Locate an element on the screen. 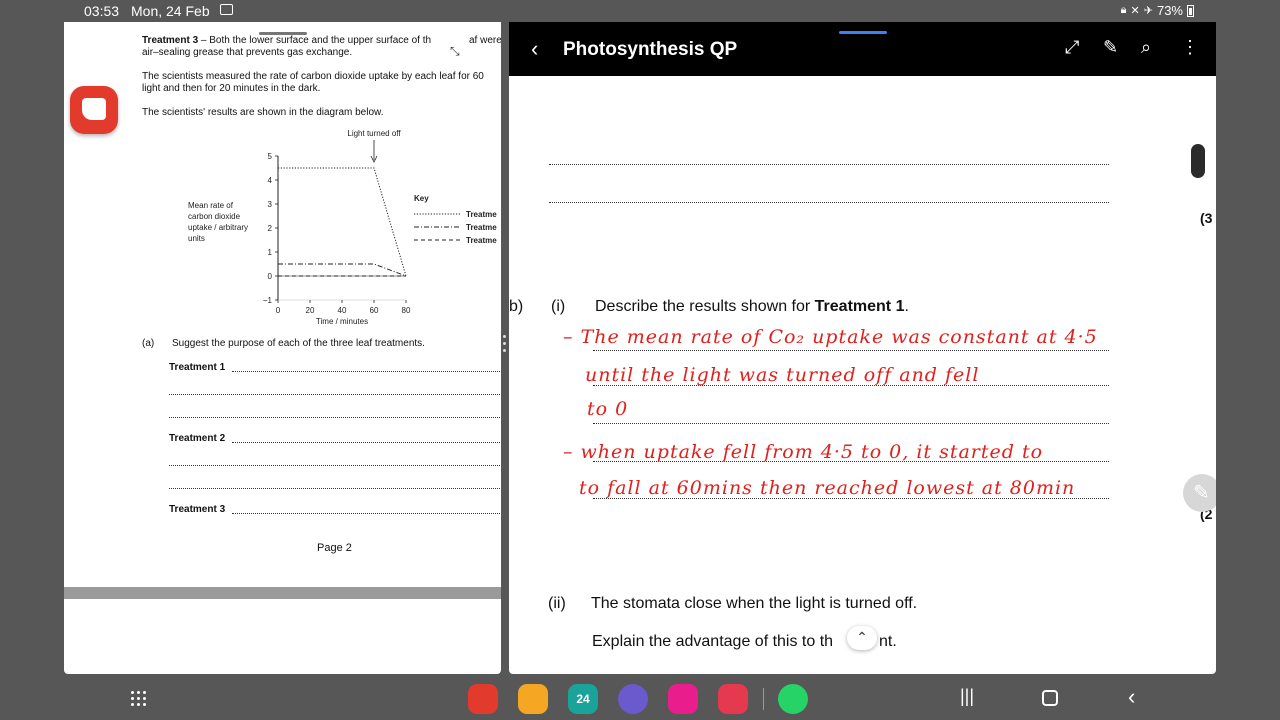  internet-app-icon is located at coordinates (633, 699).